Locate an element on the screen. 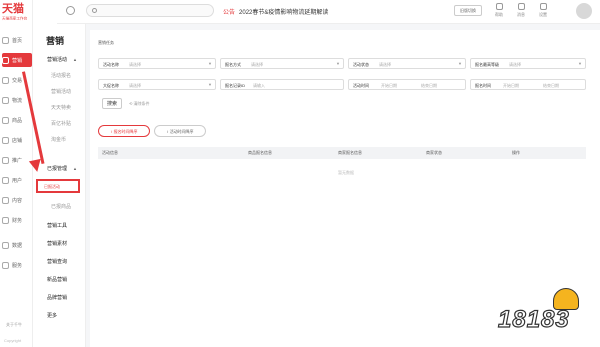 The image size is (600, 347). logo-subtitle: 天猫商家工作台 is located at coordinates (15, 18).